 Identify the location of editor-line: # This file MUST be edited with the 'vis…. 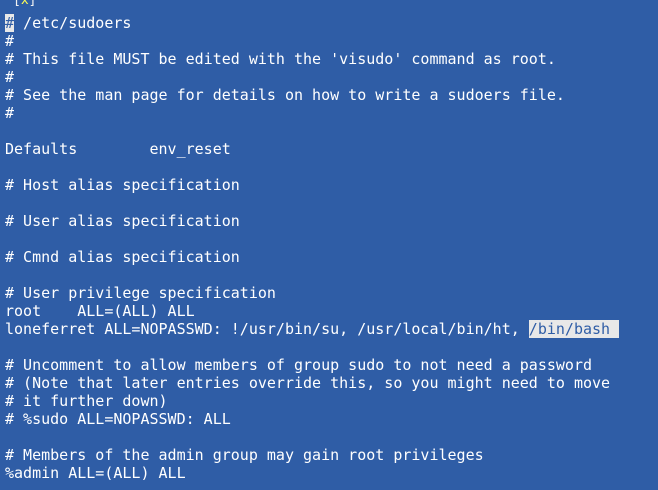
(280, 59).